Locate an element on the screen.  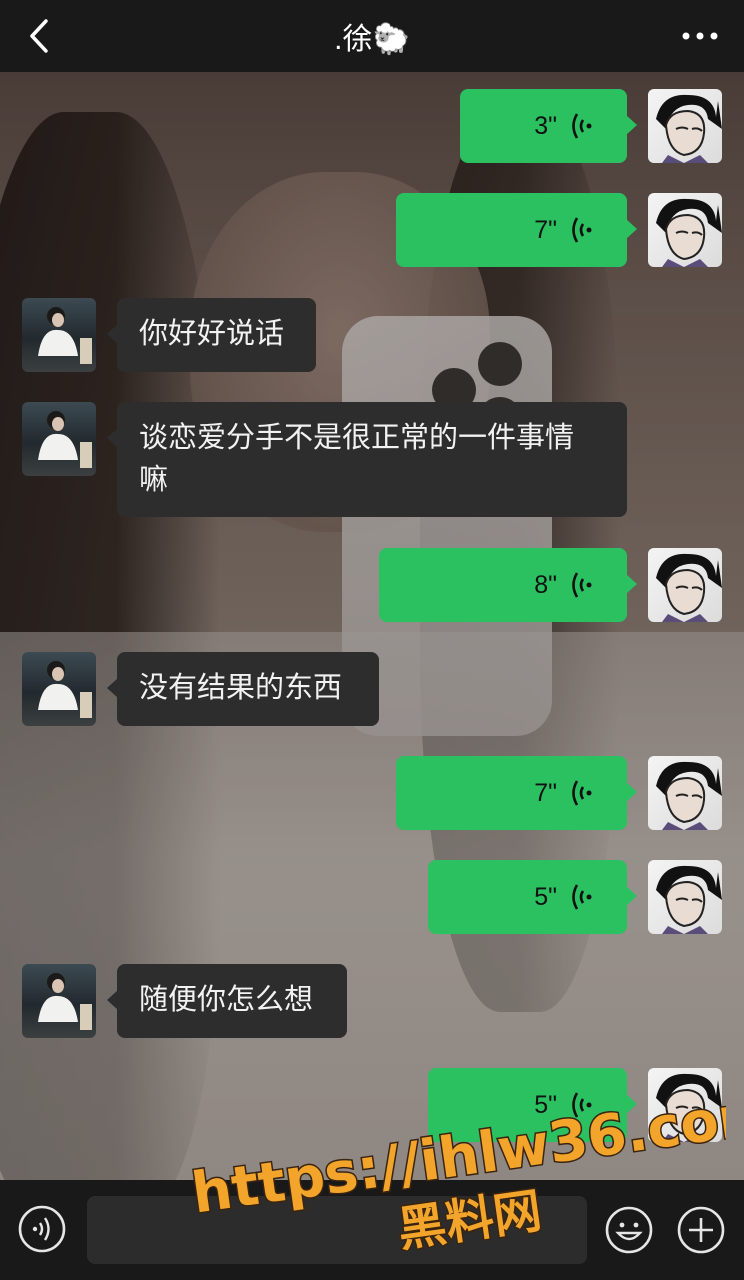
text-message-bubble: 谈恋爱分手不是很正常的一件事情 嘛 is located at coordinates (367, 459).